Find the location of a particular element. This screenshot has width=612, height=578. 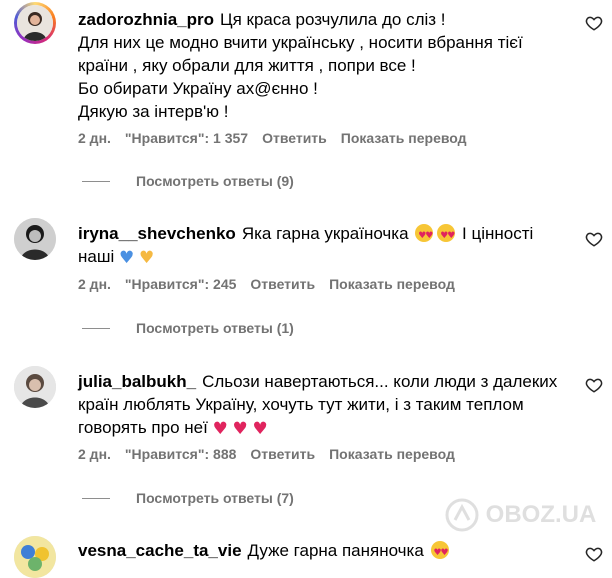

username: zadorozhnia_pro is located at coordinates (146, 19).